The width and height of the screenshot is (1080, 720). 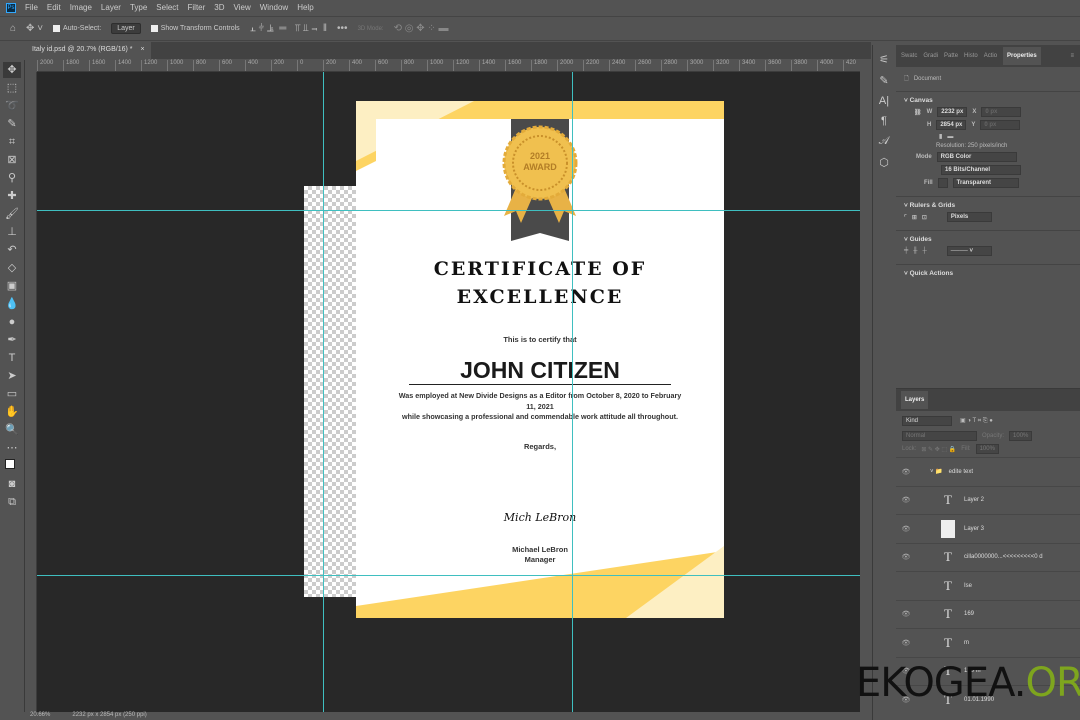 What do you see at coordinates (988, 500) in the screenshot?
I see `layer-row: 👁 T Layer 2` at bounding box center [988, 500].